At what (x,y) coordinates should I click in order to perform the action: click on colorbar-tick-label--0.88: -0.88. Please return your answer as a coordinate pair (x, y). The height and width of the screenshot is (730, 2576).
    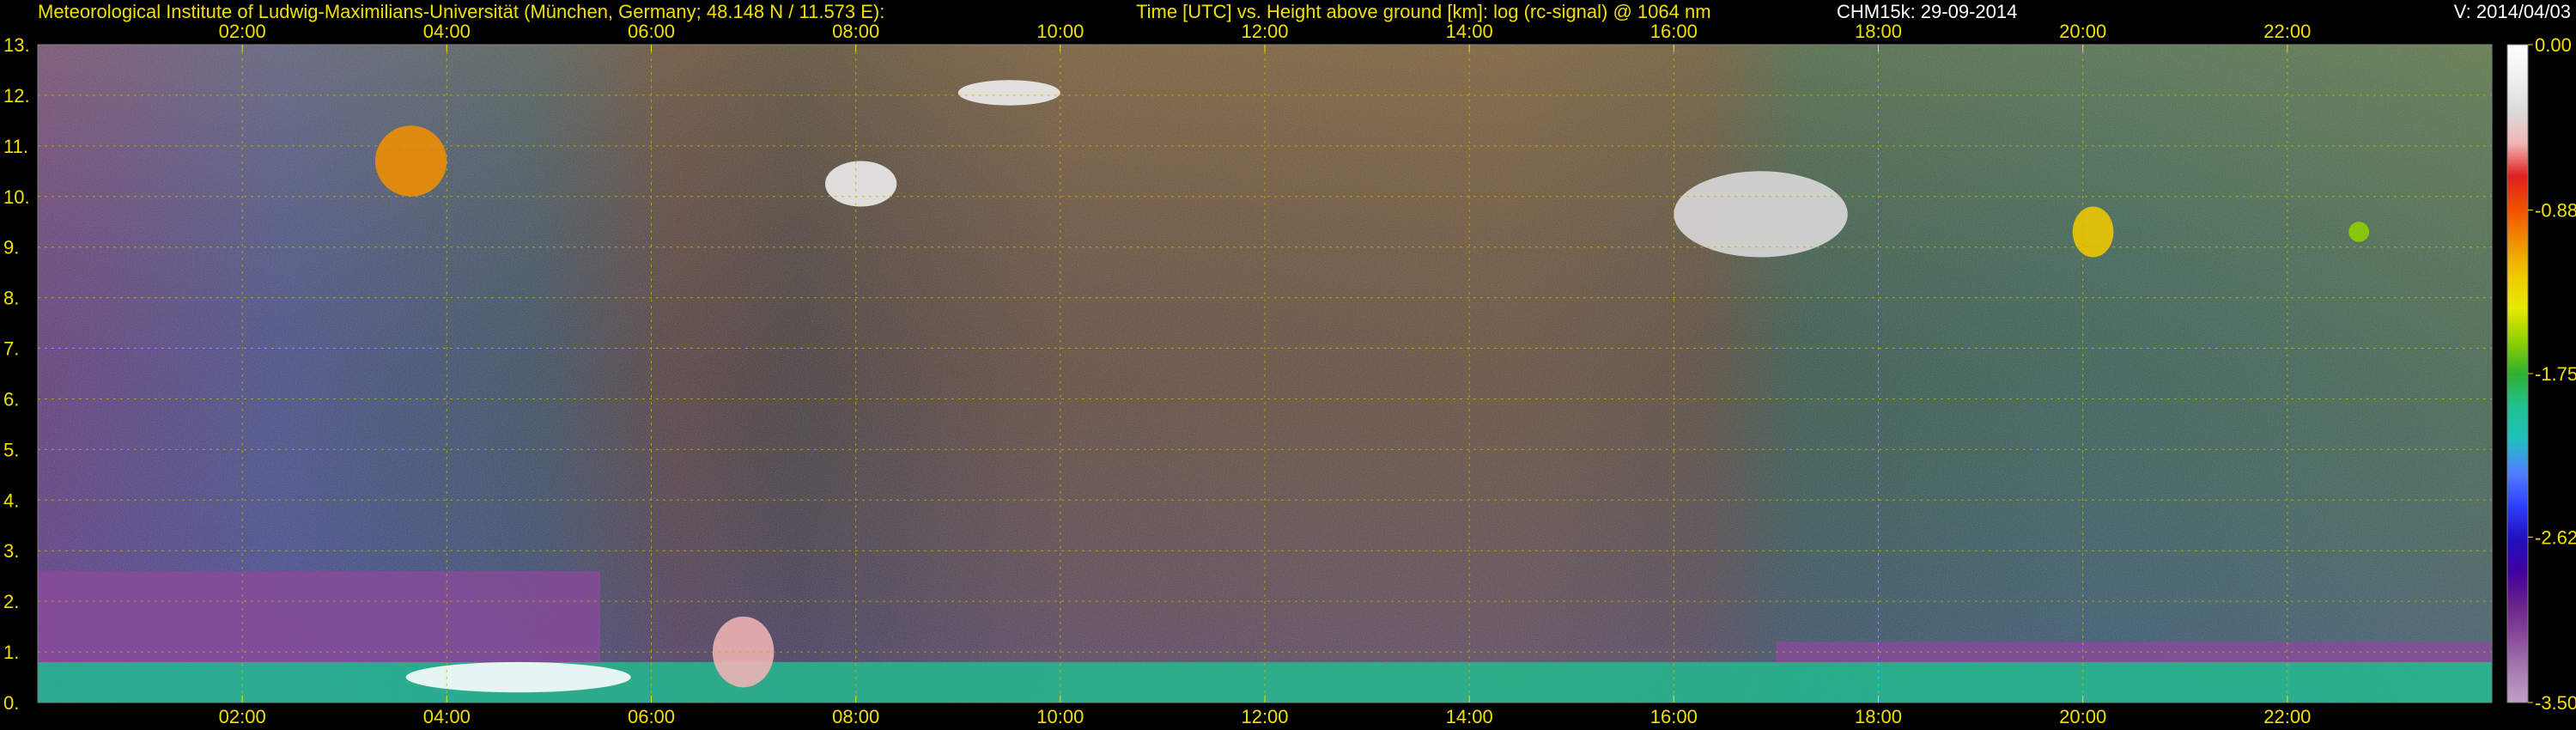
    Looking at the image, I should click on (2555, 211).